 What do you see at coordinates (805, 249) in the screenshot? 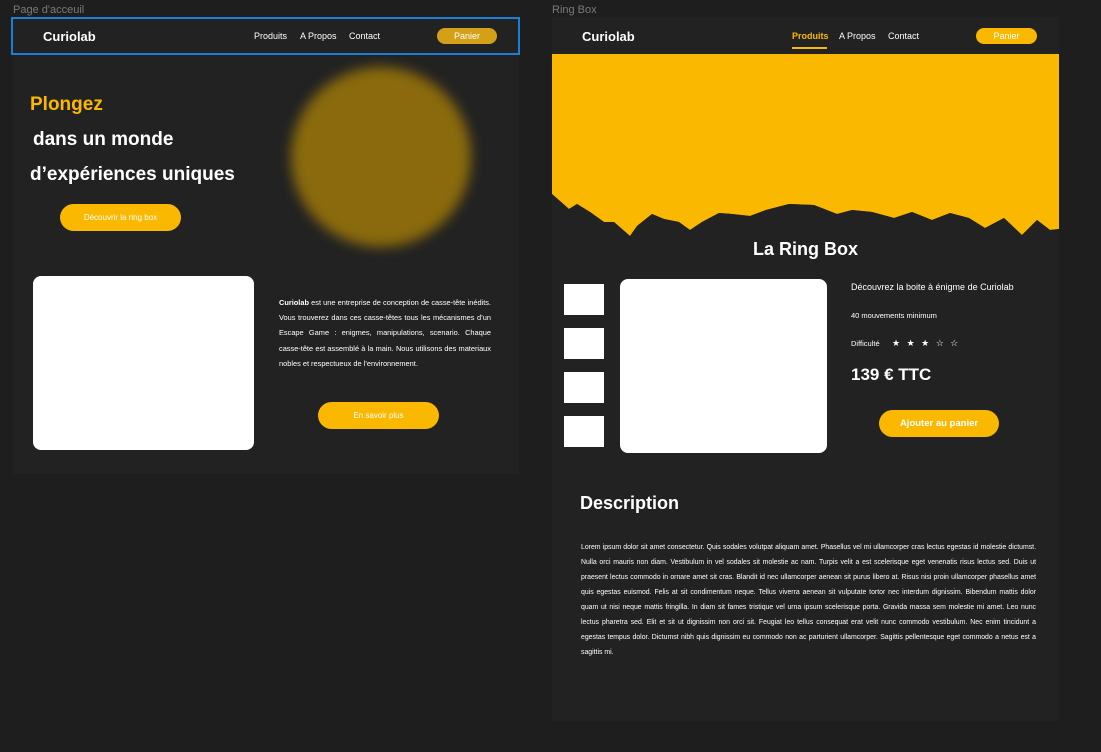
I see `product-title: La Ring Box` at bounding box center [805, 249].